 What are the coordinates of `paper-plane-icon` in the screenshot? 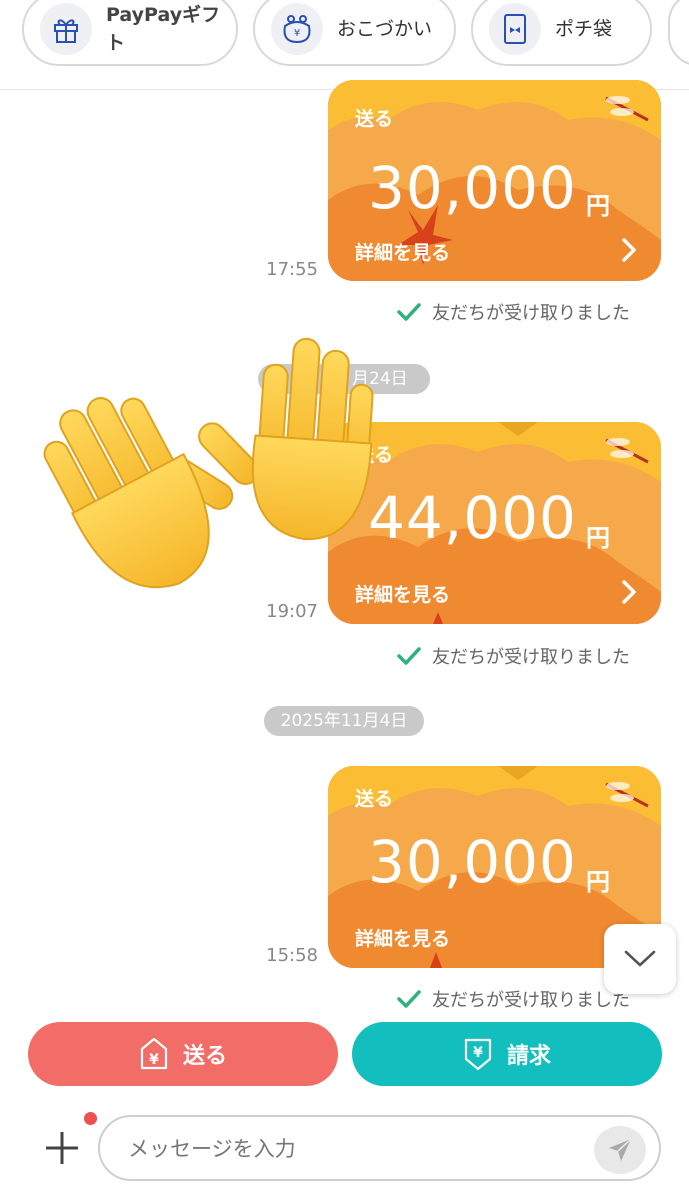 It's located at (620, 1149).